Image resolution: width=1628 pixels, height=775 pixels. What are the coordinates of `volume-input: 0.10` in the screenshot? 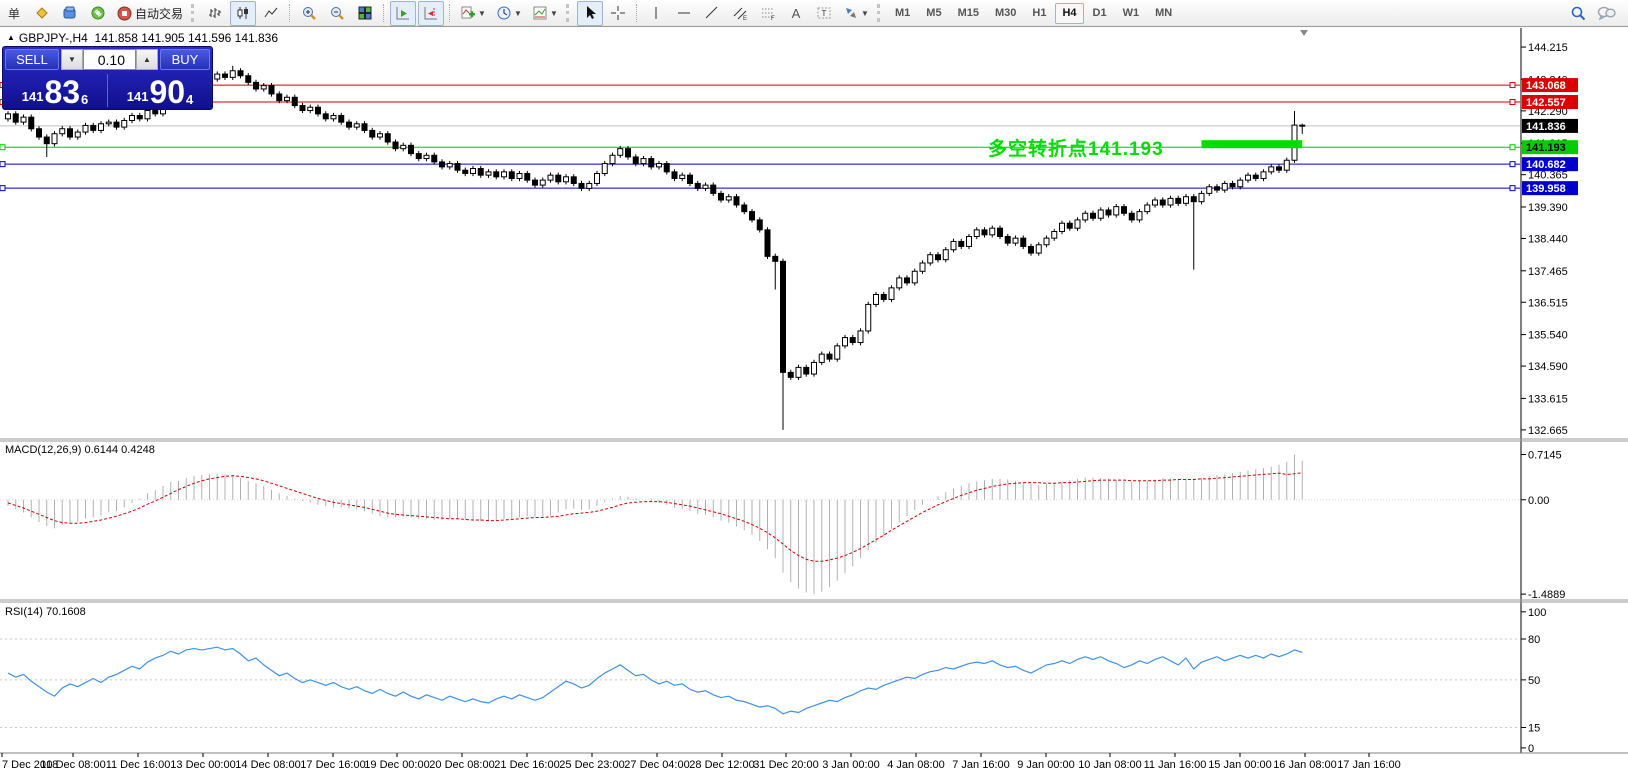 It's located at (109, 59).